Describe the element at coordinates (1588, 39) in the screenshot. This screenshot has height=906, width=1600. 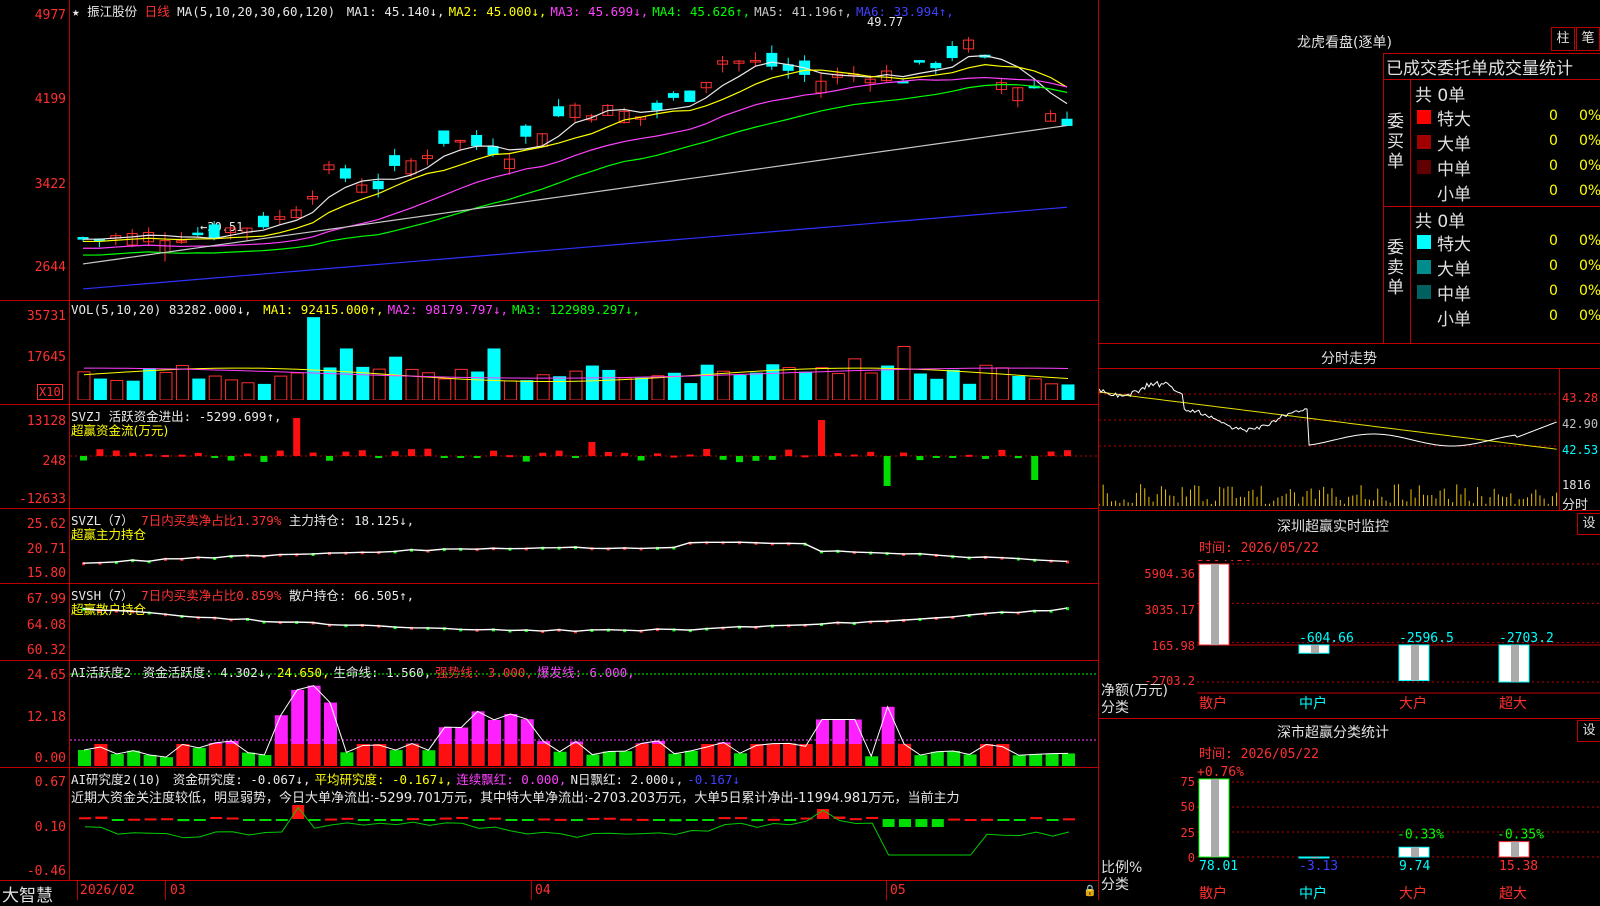
I see `stroke-view-button: 笔` at that location.